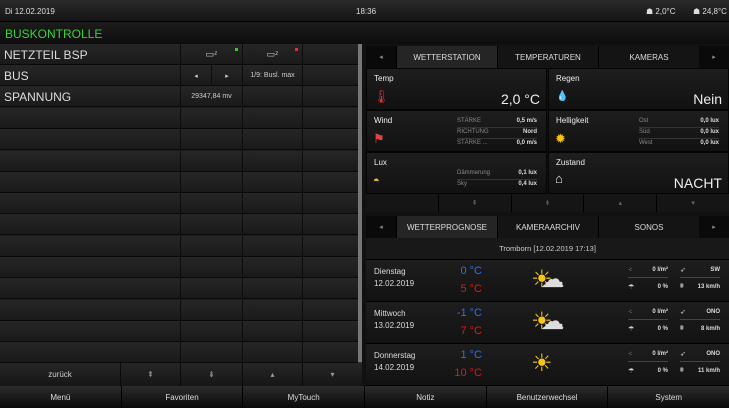  Describe the element at coordinates (394, 325) in the screenshot. I see `day-date: 13.02.2019` at that location.